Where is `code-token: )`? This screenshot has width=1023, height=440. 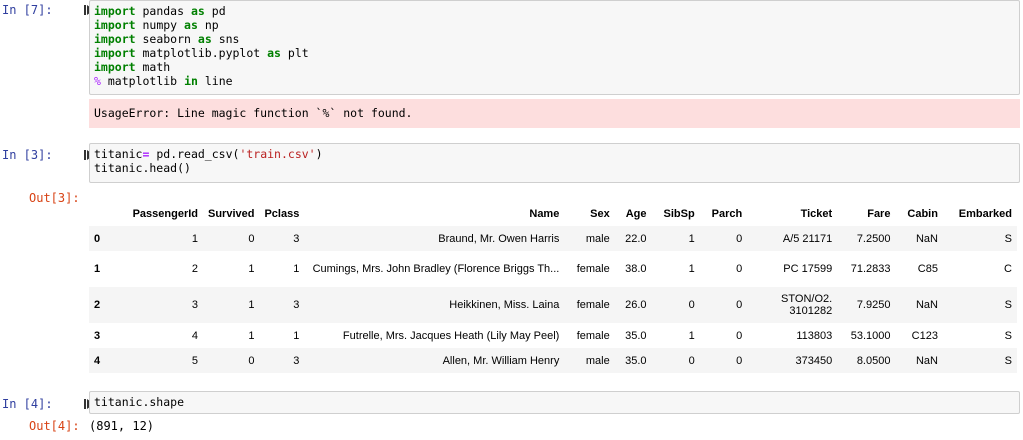 code-token: ) is located at coordinates (319, 154).